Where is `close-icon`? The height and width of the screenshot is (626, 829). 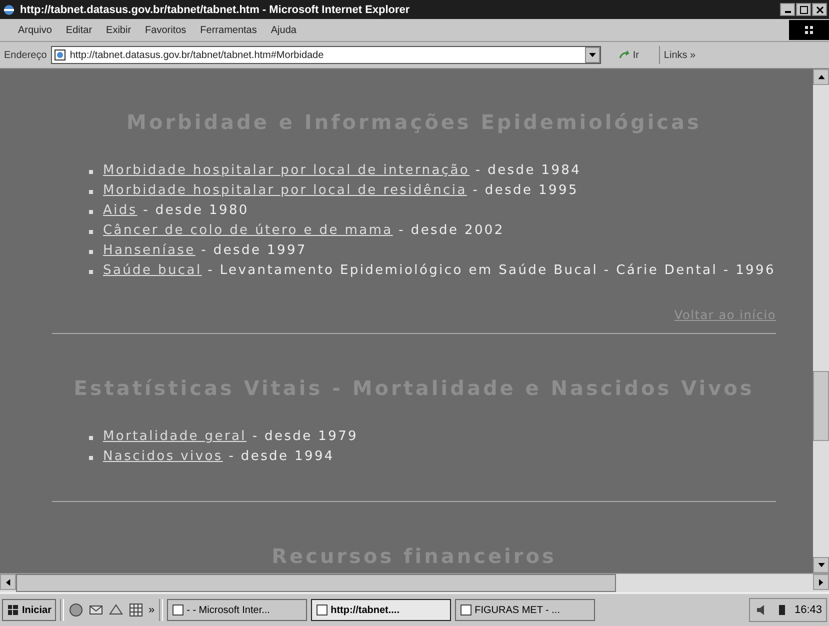 close-icon is located at coordinates (820, 10).